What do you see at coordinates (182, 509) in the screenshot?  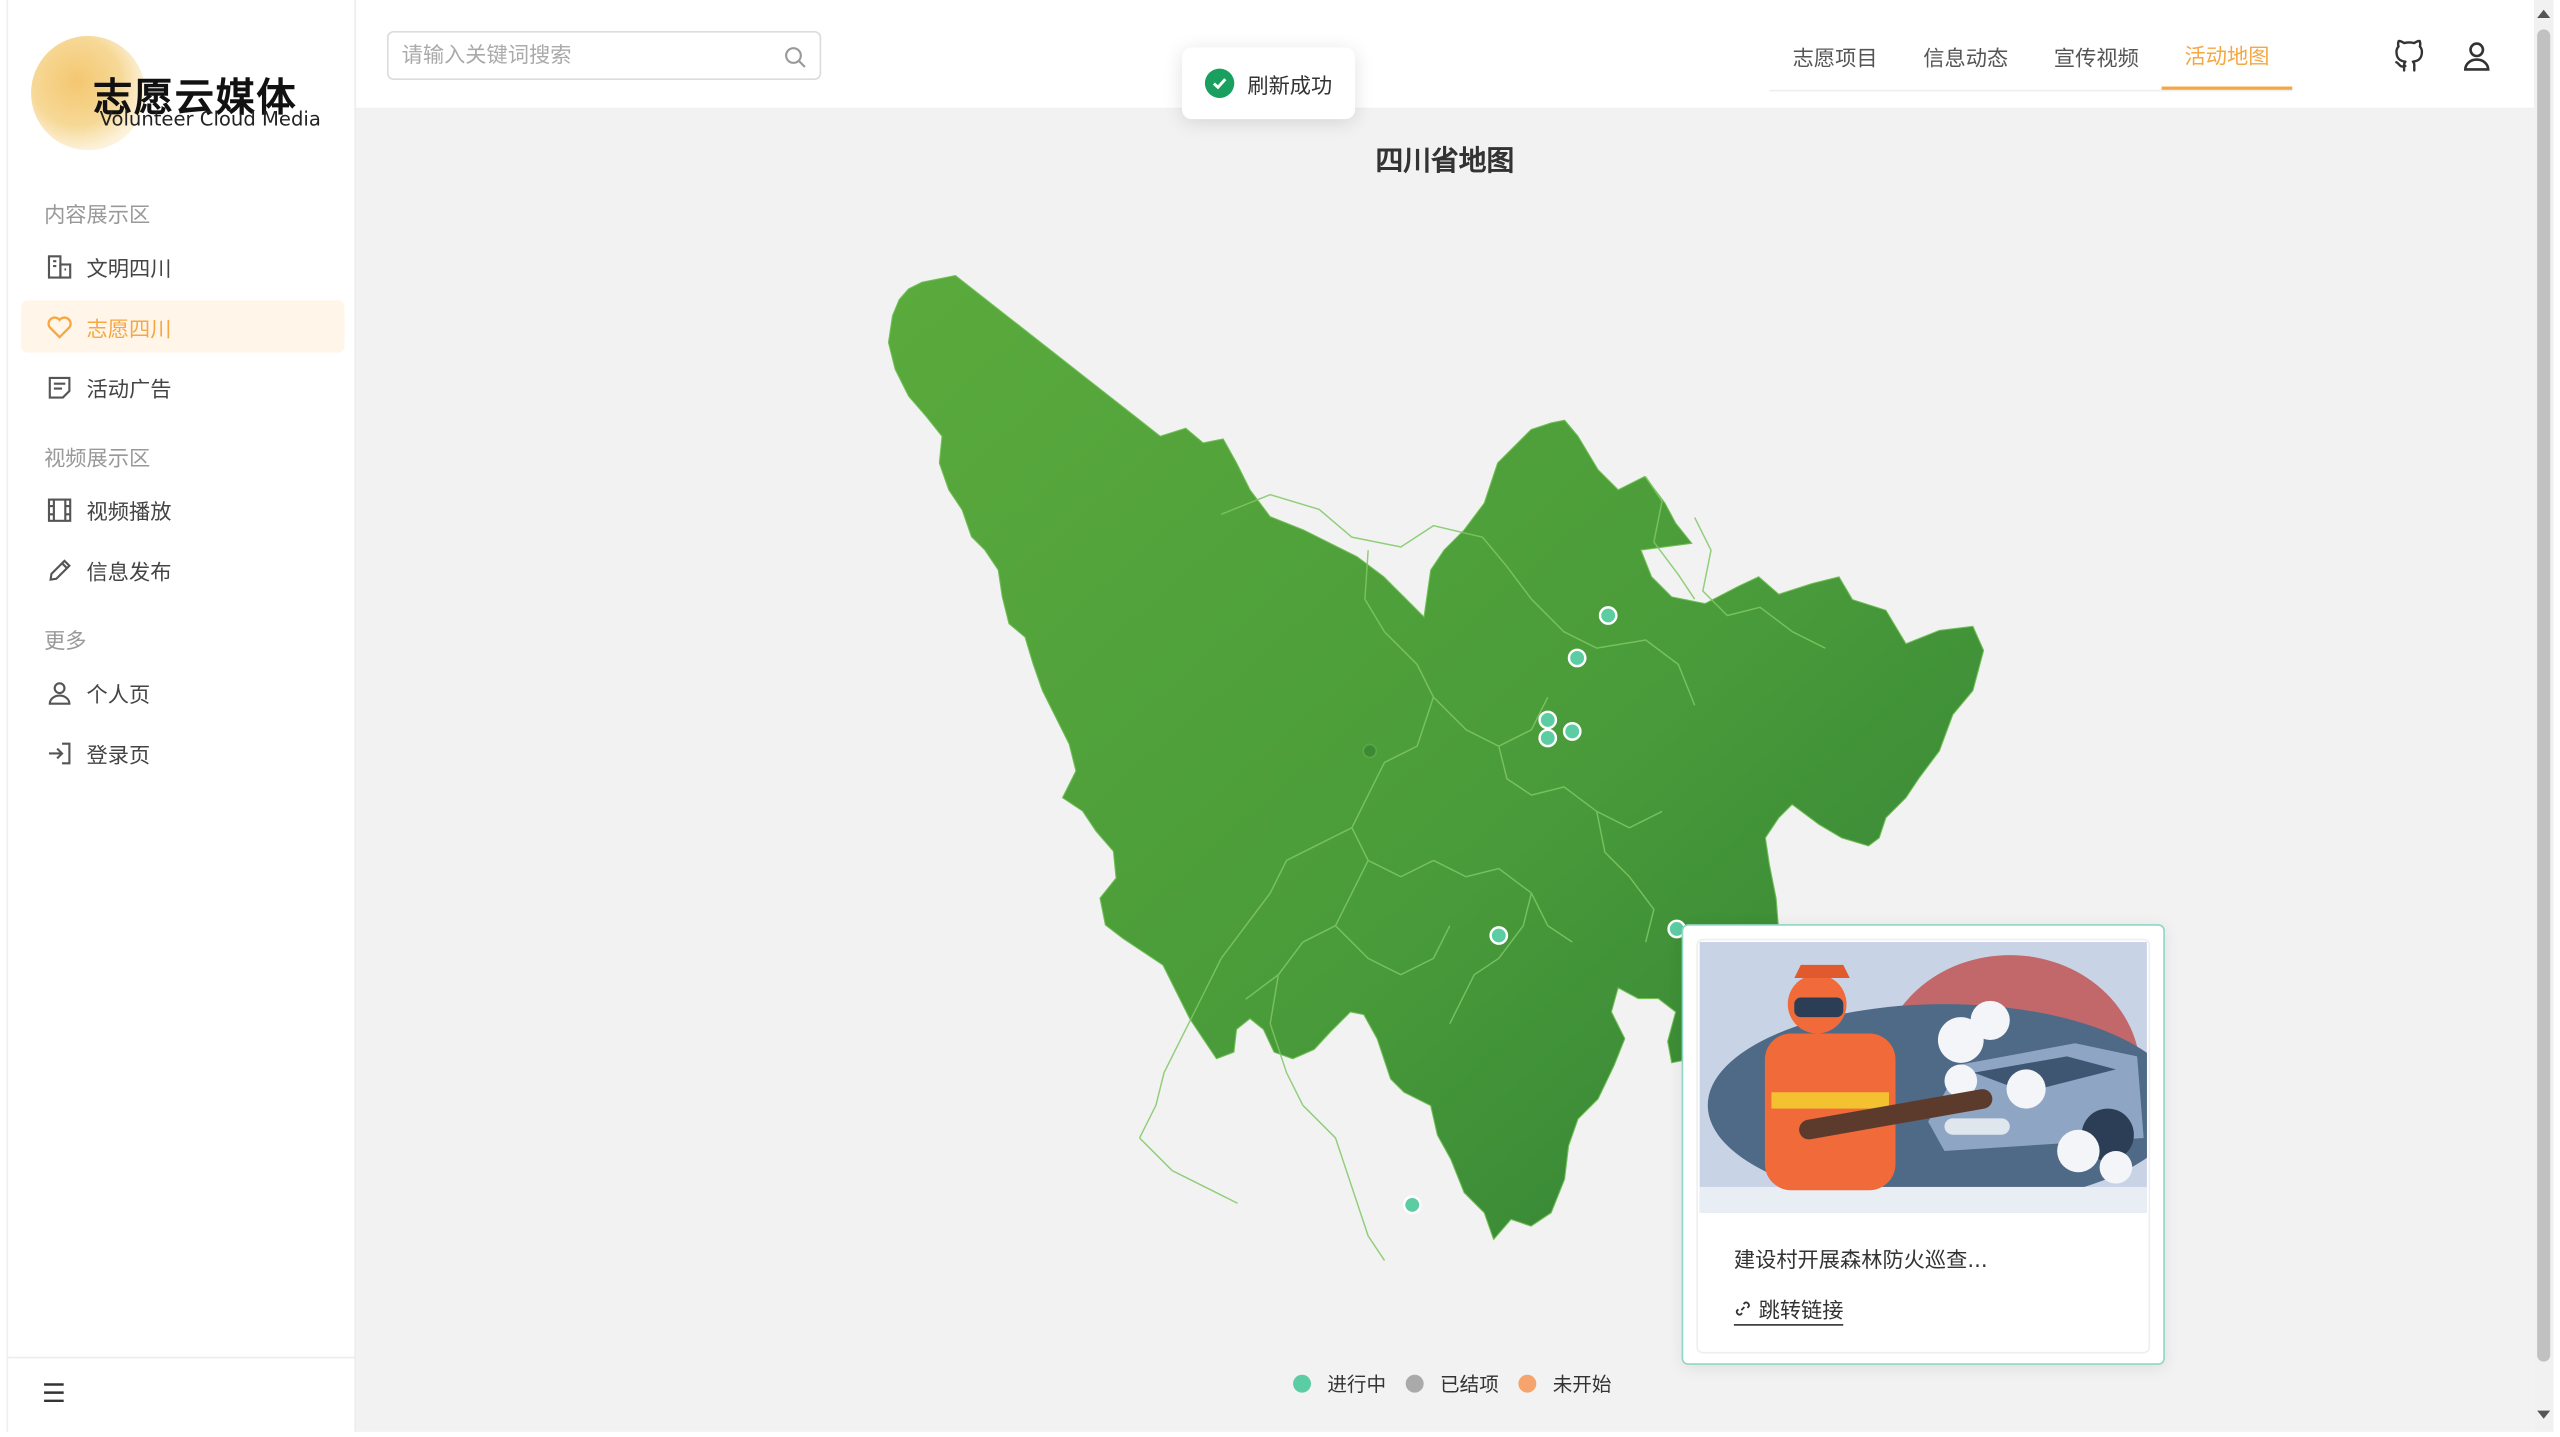 I see `sidebar-item-video-play: 视频播放` at bounding box center [182, 509].